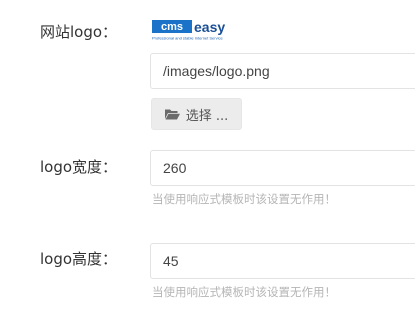 Image resolution: width=415 pixels, height=321 pixels. What do you see at coordinates (79, 259) in the screenshot?
I see `logo-height-label: logo高度：` at bounding box center [79, 259].